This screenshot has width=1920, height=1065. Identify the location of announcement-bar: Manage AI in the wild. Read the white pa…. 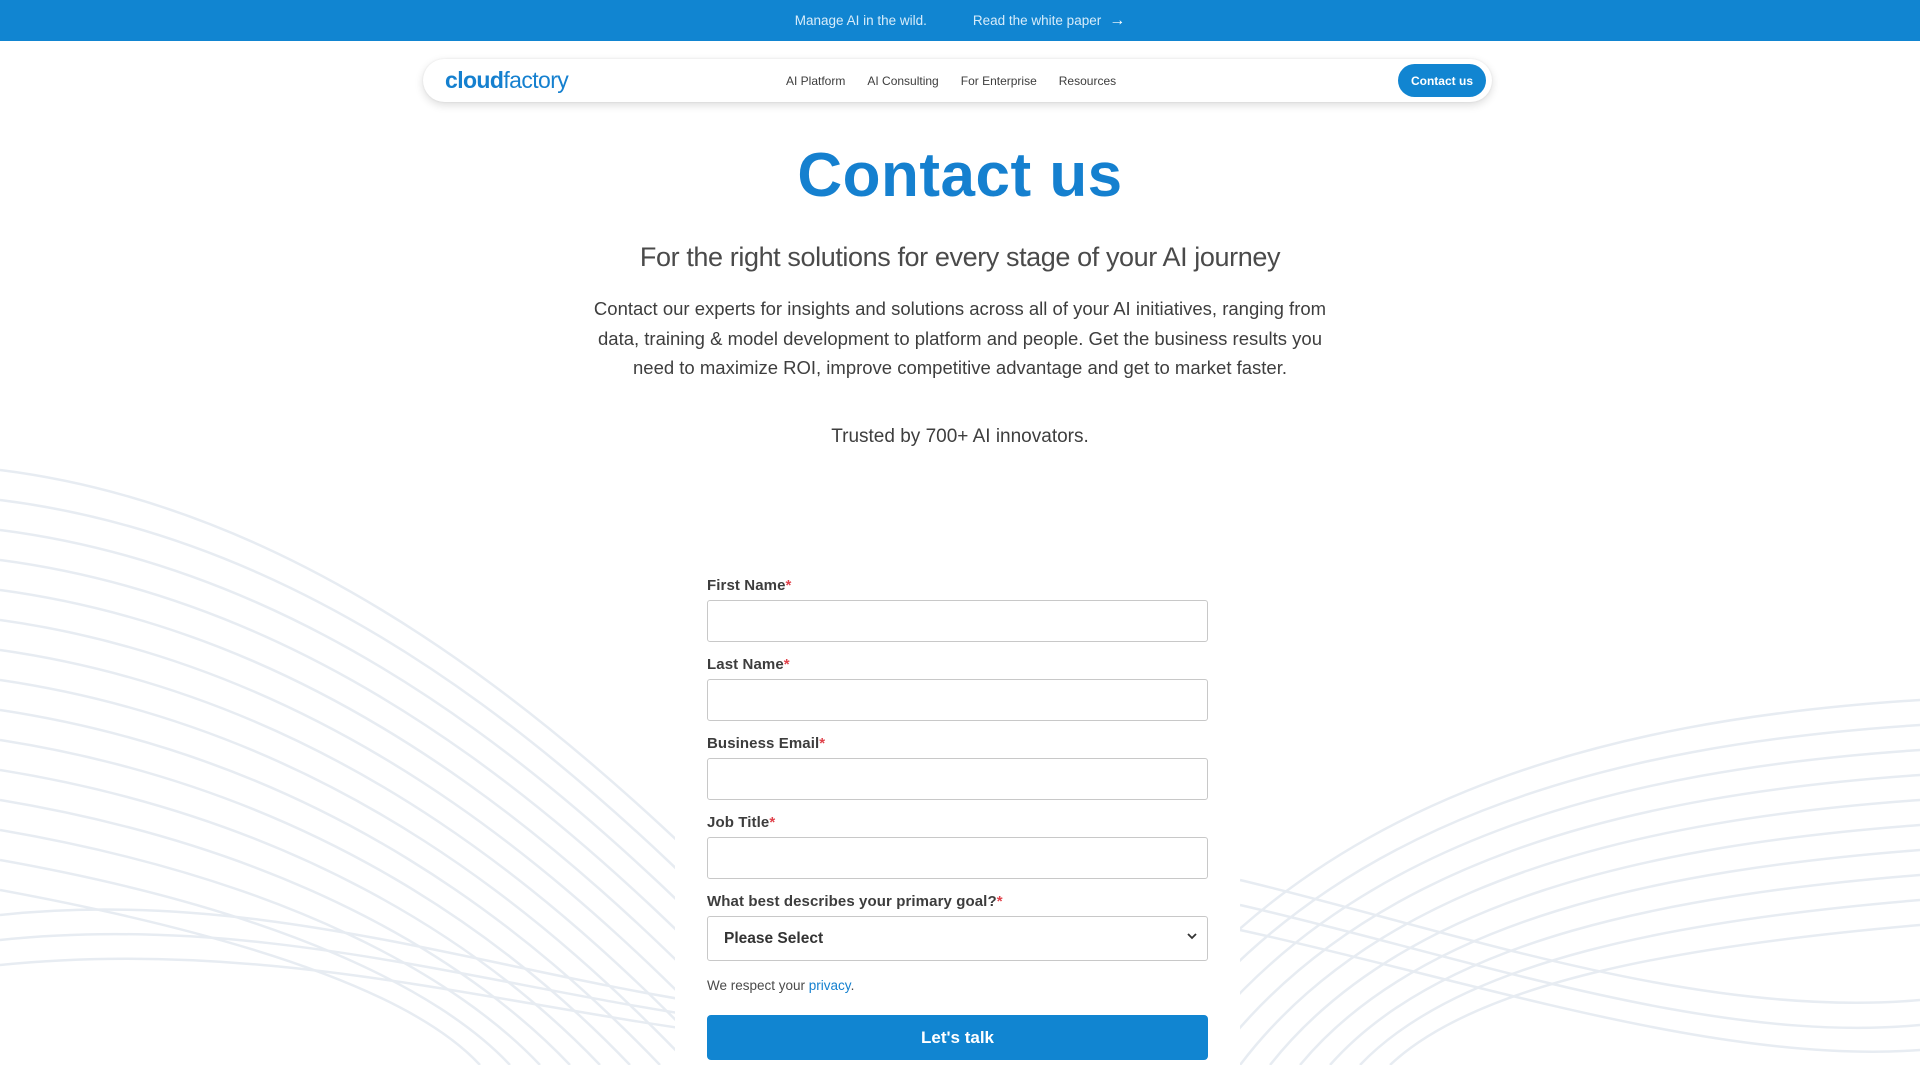
(960, 20).